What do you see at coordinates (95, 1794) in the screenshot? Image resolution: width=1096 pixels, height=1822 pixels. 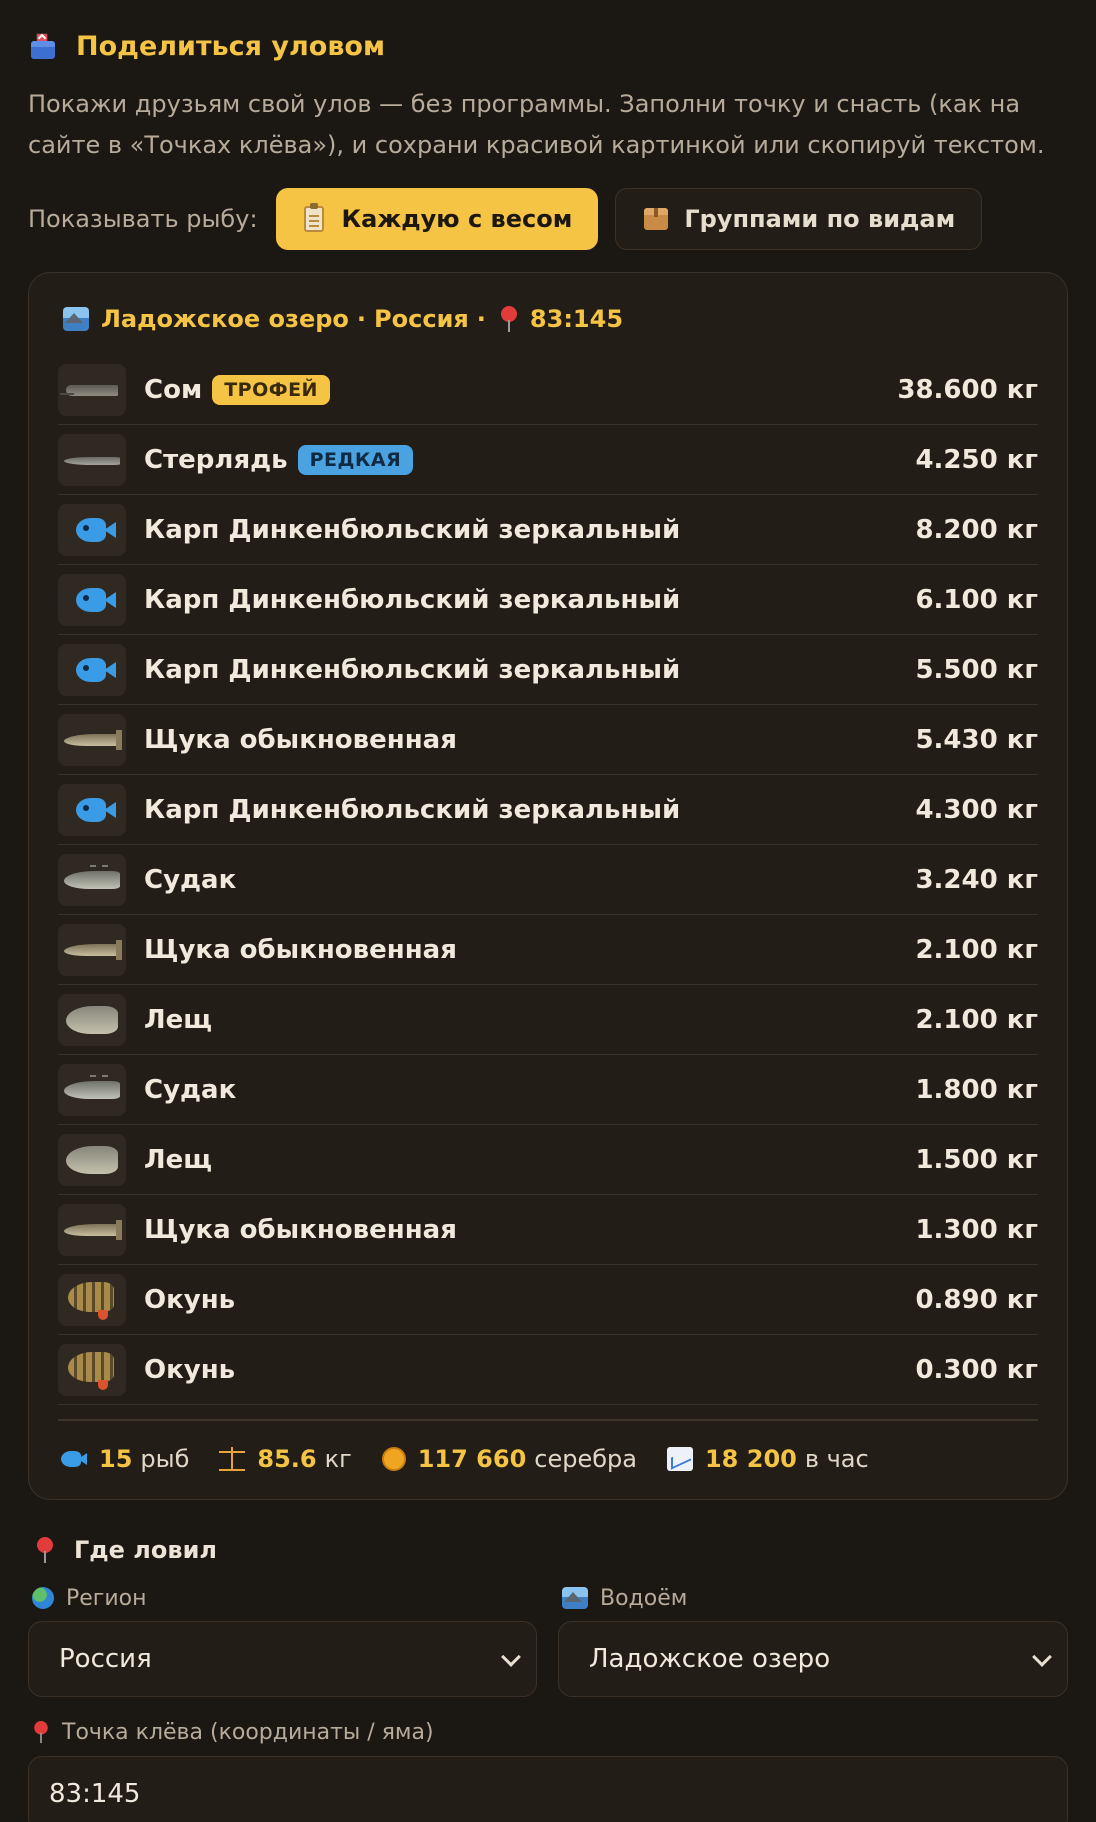 I see `spot-input-value: 83:145` at bounding box center [95, 1794].